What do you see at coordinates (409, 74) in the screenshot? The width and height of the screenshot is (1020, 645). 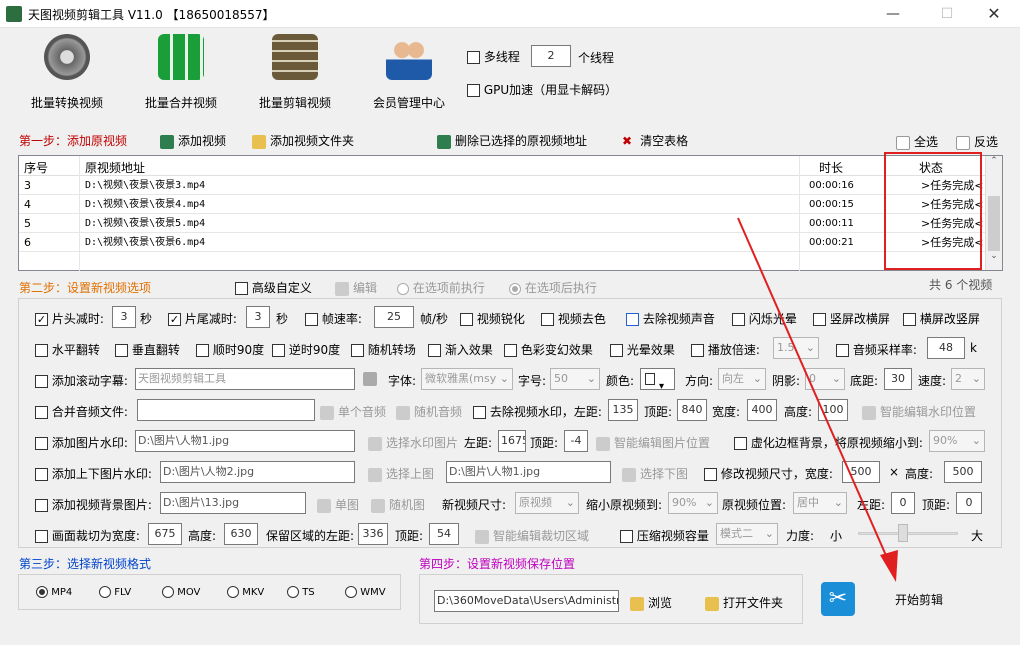 I see `member-center-button: 会员管理中心` at bounding box center [409, 74].